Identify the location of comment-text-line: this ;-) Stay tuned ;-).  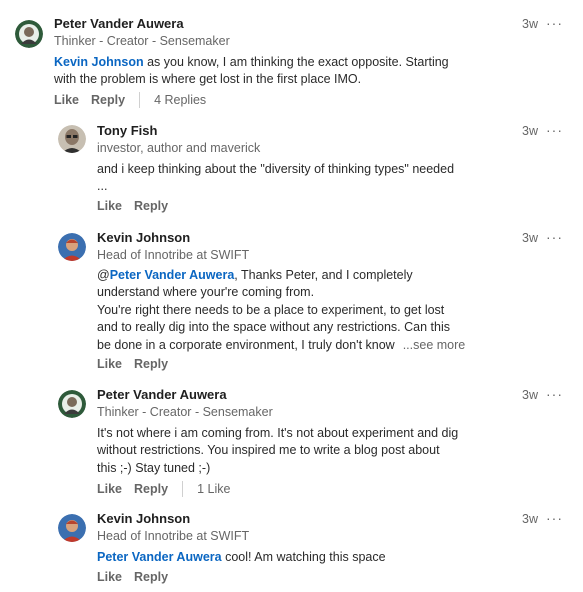
(154, 467).